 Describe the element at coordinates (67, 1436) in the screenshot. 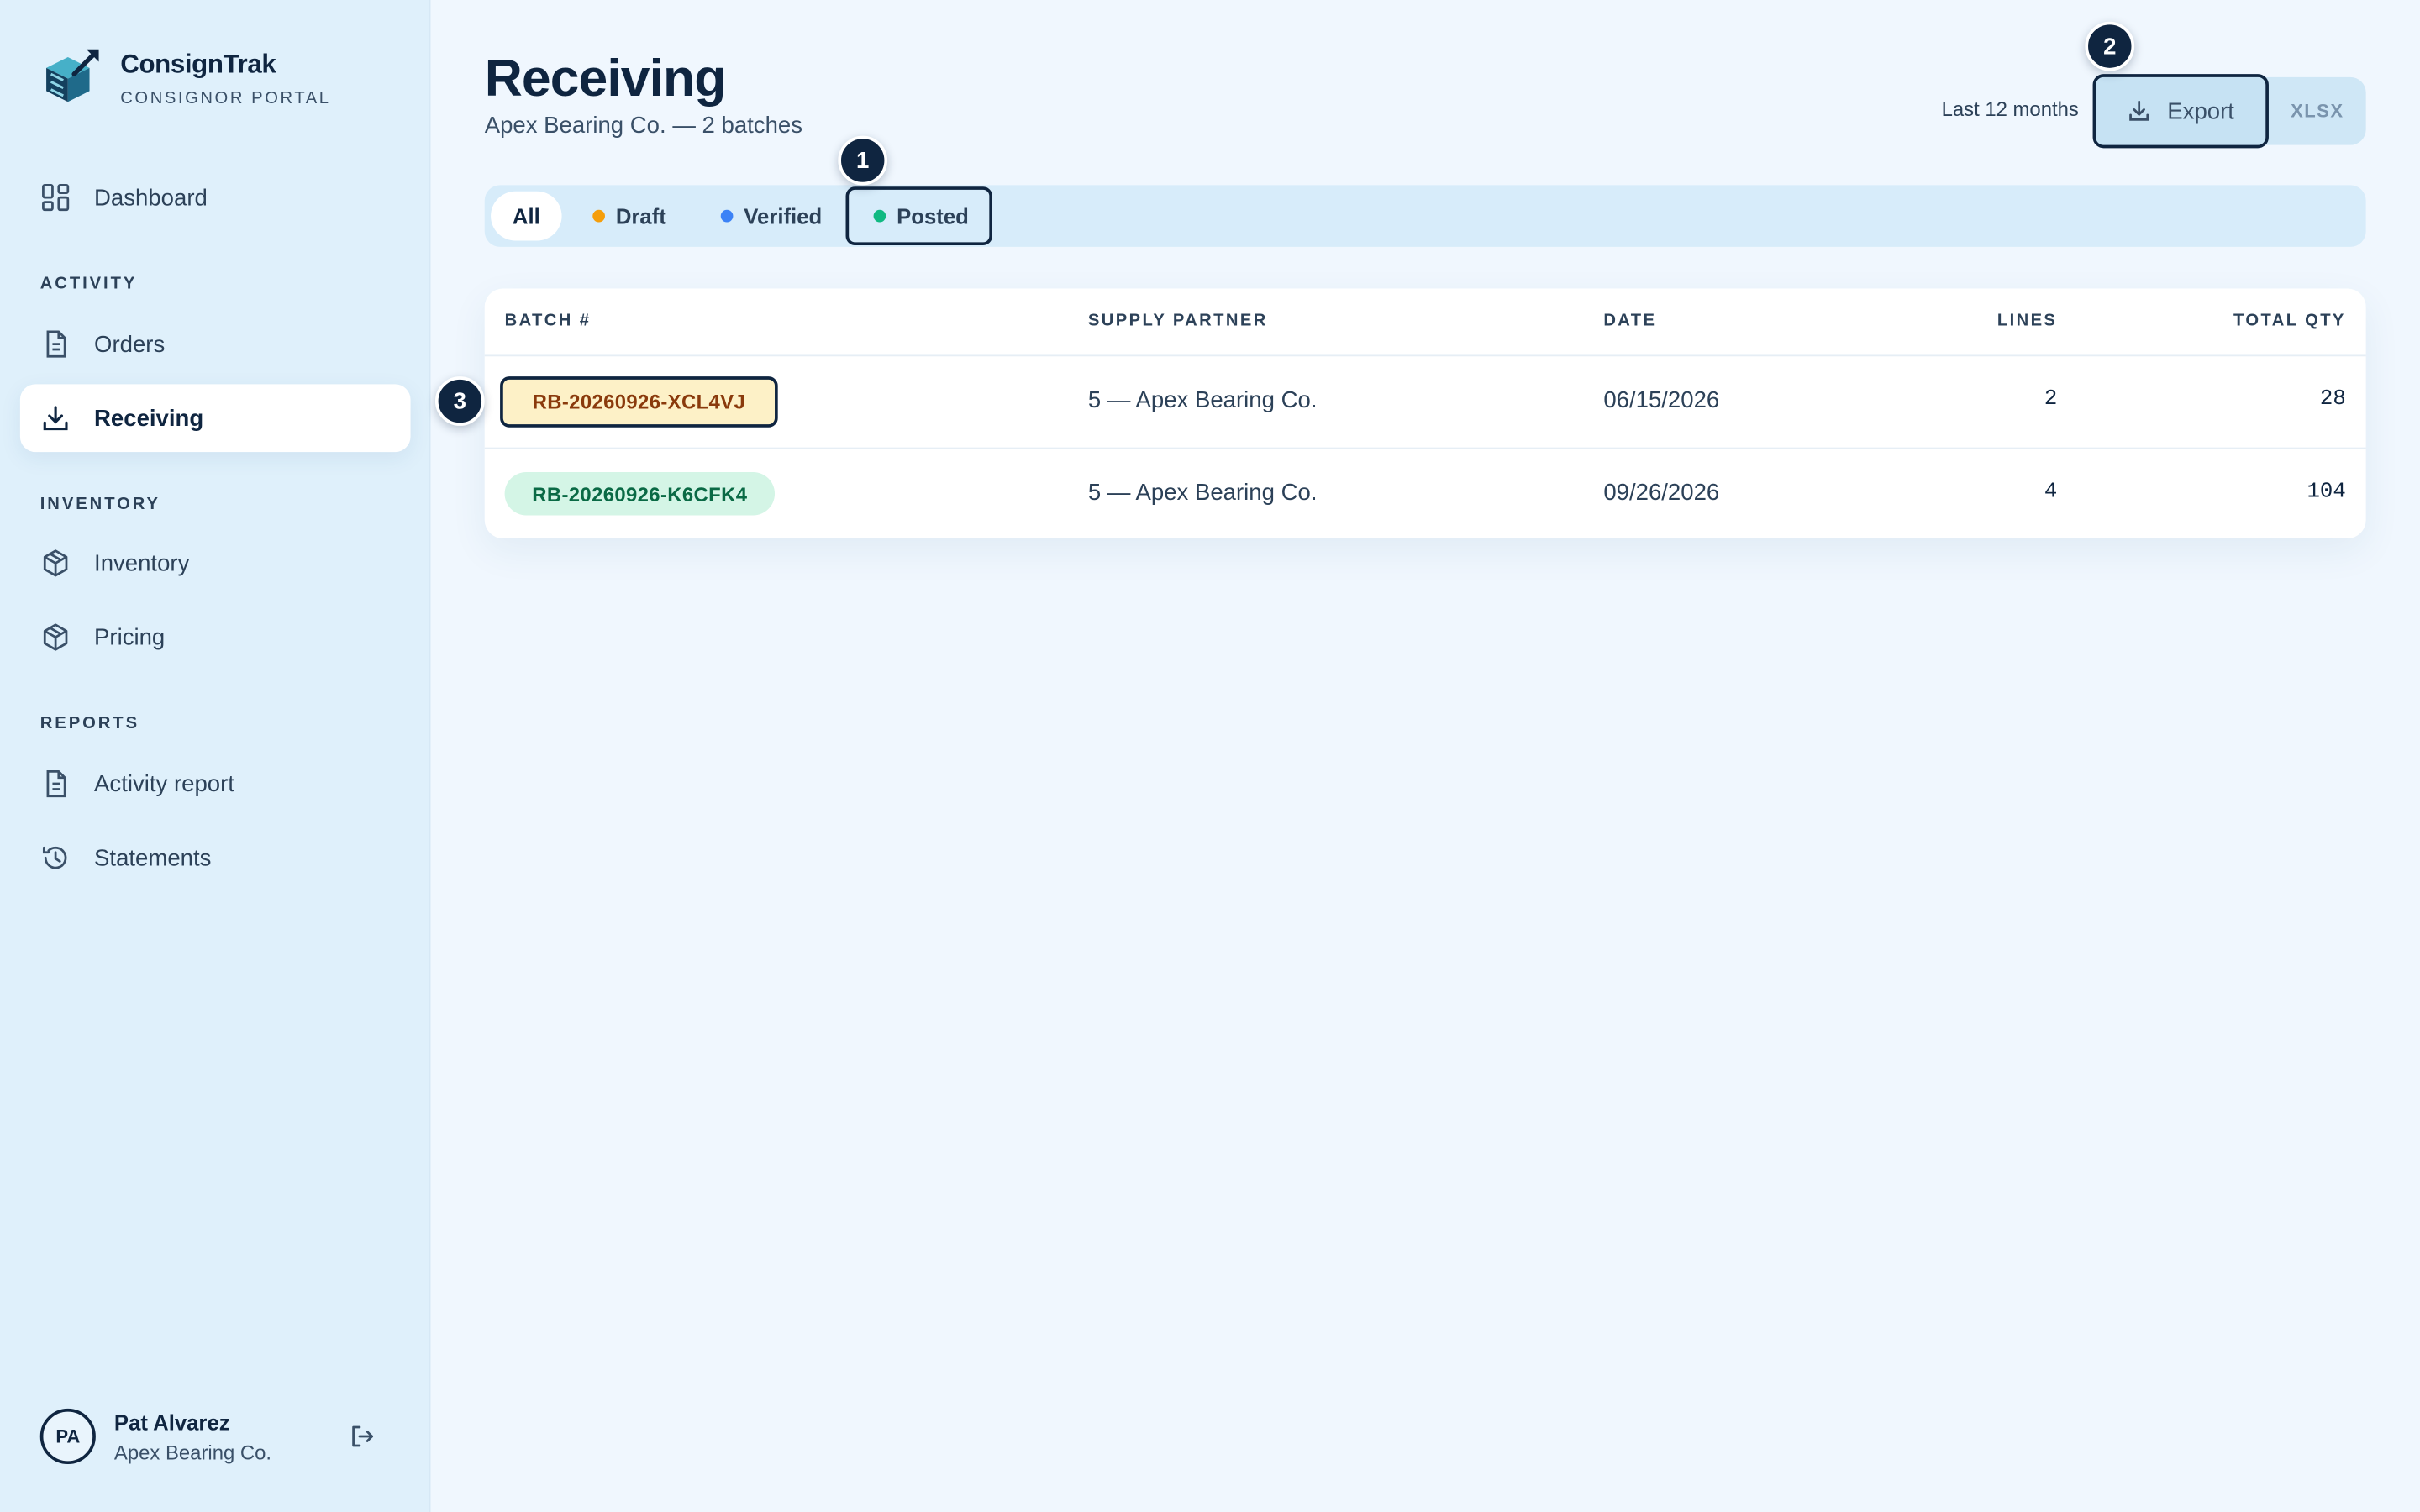

I see `avatar: PA` at that location.